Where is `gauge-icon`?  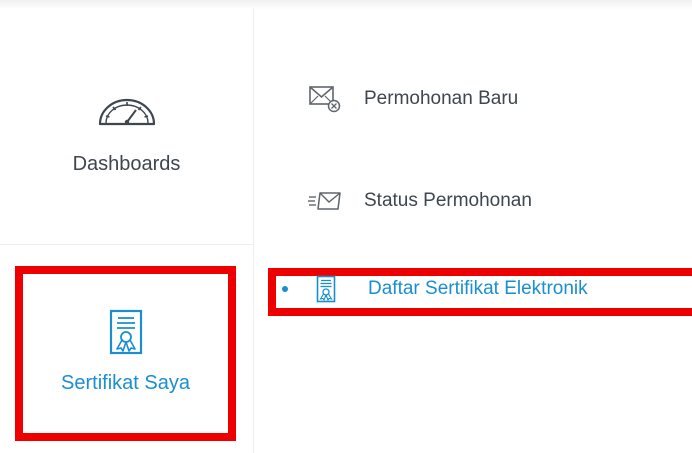
gauge-icon is located at coordinates (127, 113).